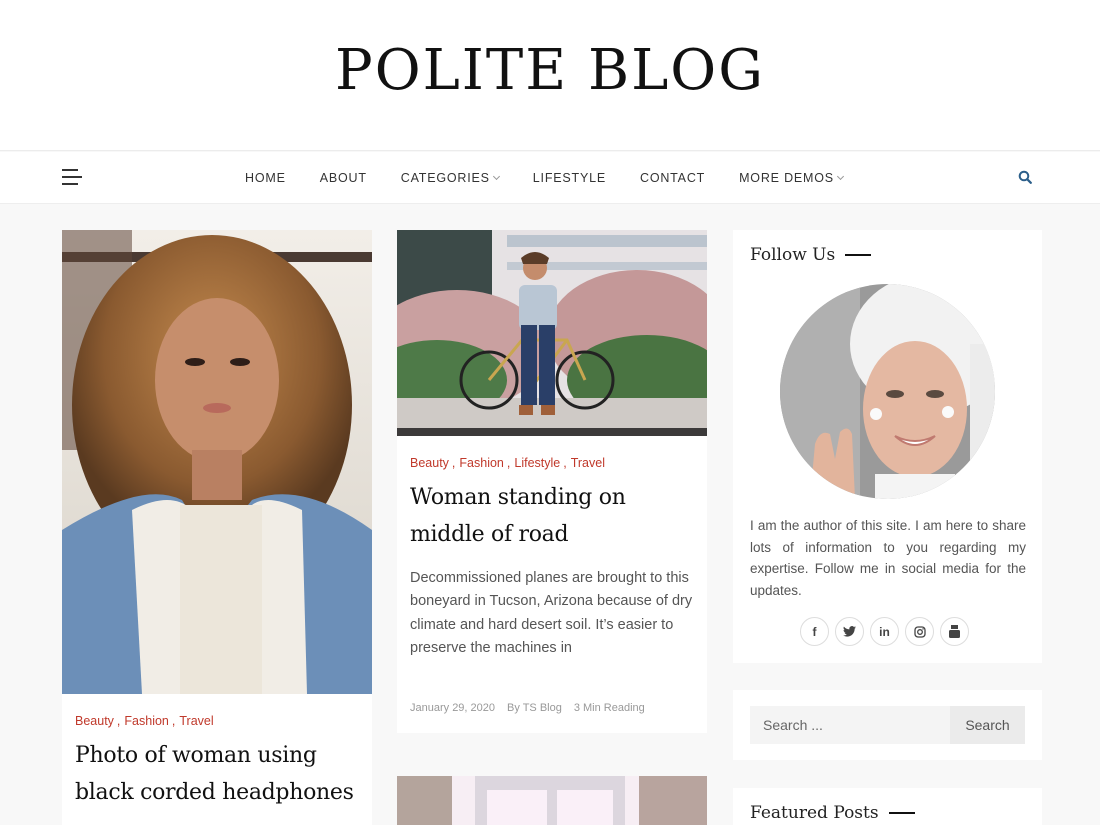 This screenshot has width=1100, height=825. Describe the element at coordinates (445, 178) in the screenshot. I see `nav-item-label: CATEGORIES` at that location.